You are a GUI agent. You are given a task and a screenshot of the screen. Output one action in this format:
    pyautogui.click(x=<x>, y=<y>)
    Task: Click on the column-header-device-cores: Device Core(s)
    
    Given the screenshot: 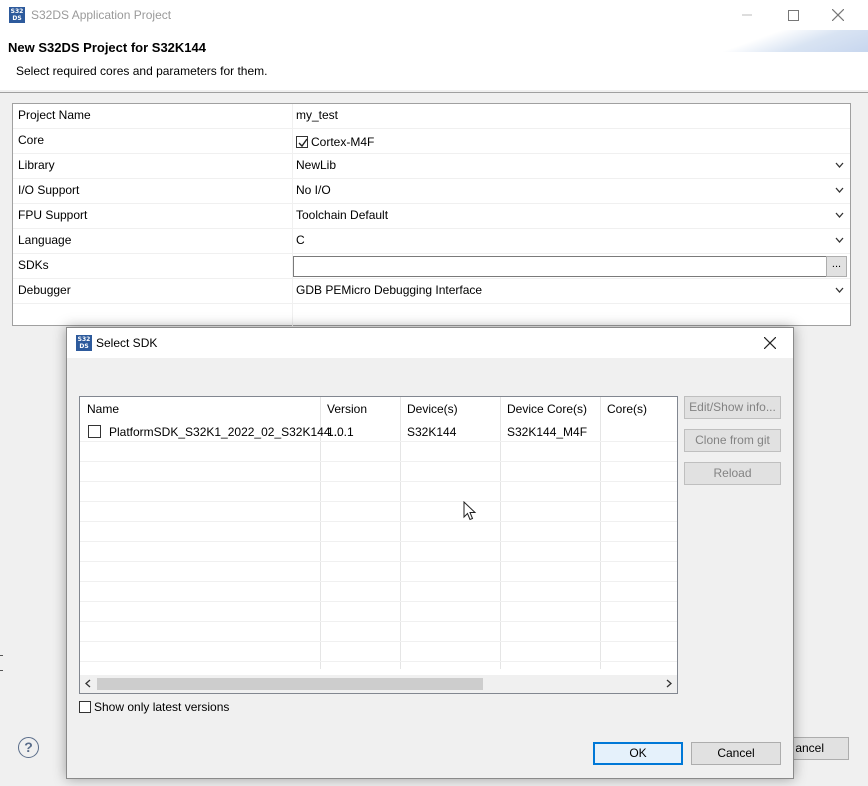 What is the action you would take?
    pyautogui.click(x=547, y=409)
    